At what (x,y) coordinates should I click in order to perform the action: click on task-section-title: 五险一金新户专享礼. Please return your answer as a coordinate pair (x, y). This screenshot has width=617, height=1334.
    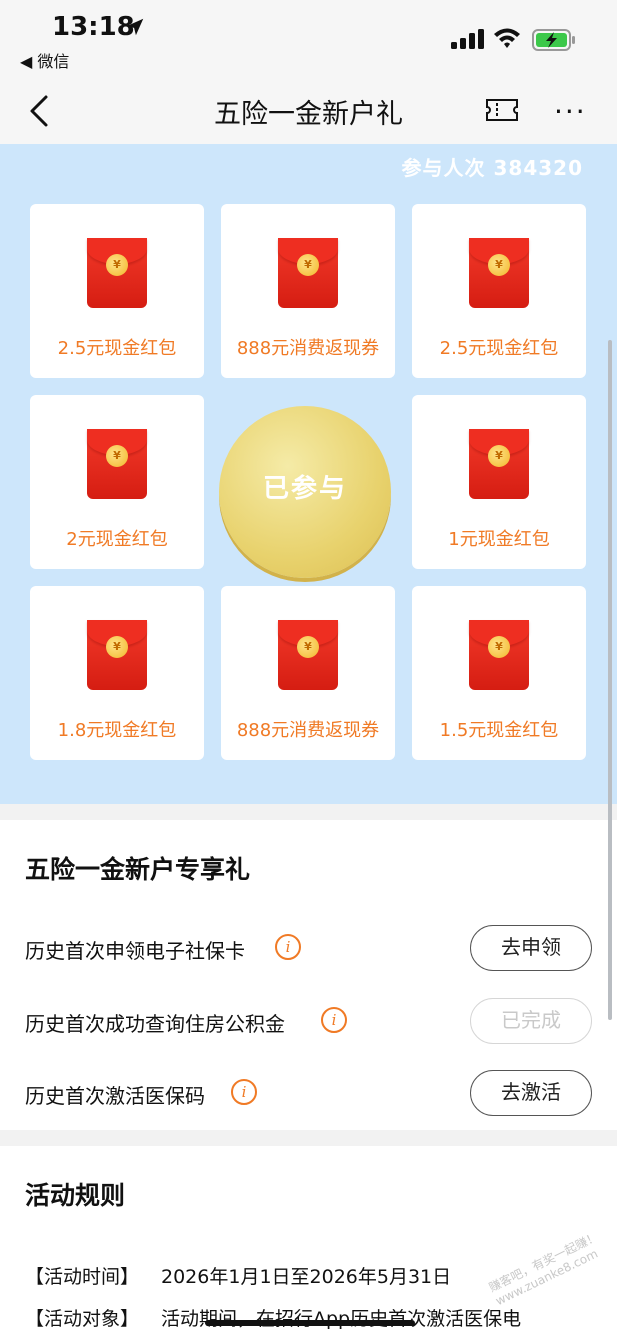
    Looking at the image, I should click on (138, 869).